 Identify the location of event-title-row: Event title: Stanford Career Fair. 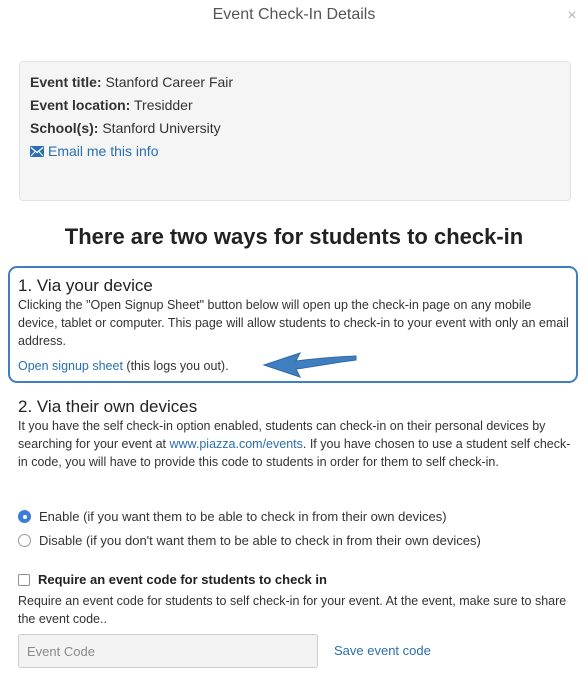
(295, 82).